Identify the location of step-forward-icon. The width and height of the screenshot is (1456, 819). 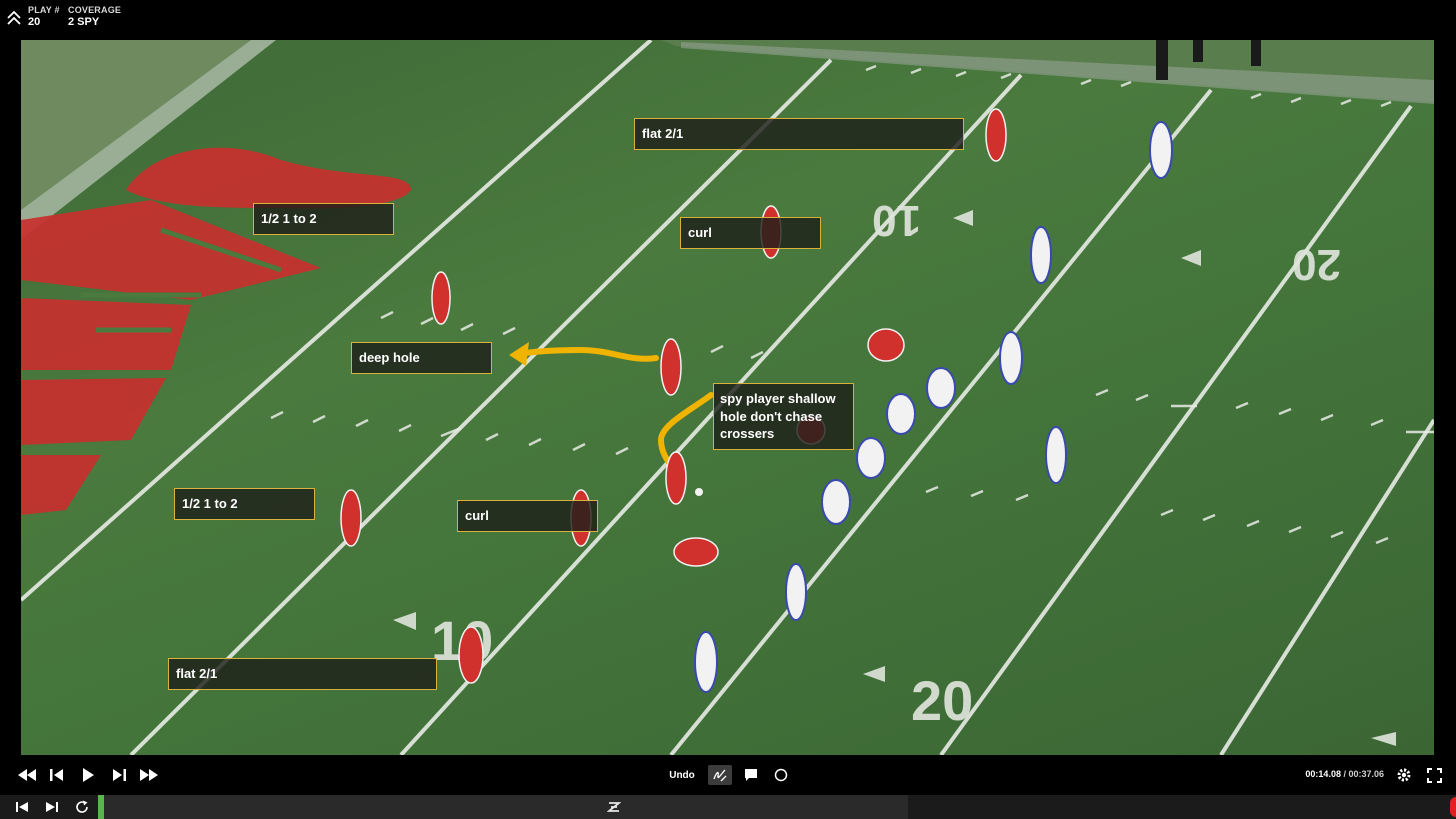
(119, 775).